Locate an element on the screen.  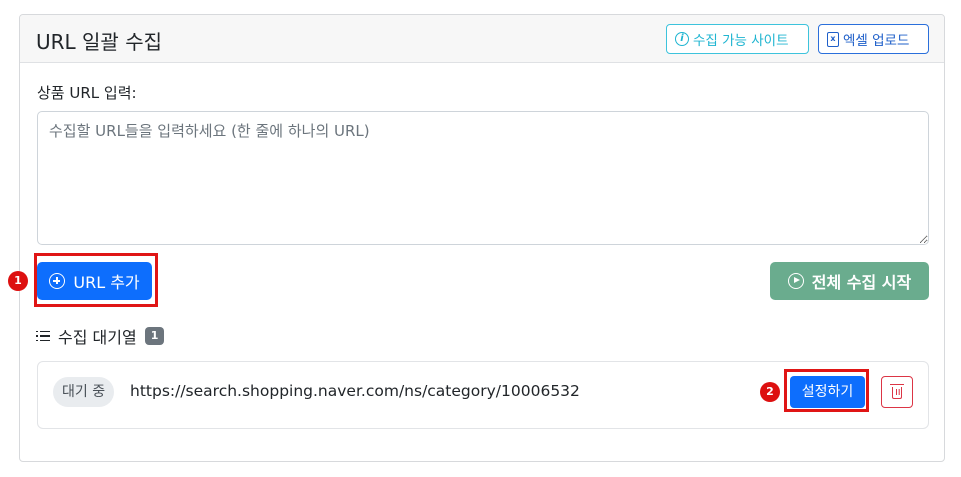
excel-upload-button: x 엑셀 업로드 is located at coordinates (873, 39).